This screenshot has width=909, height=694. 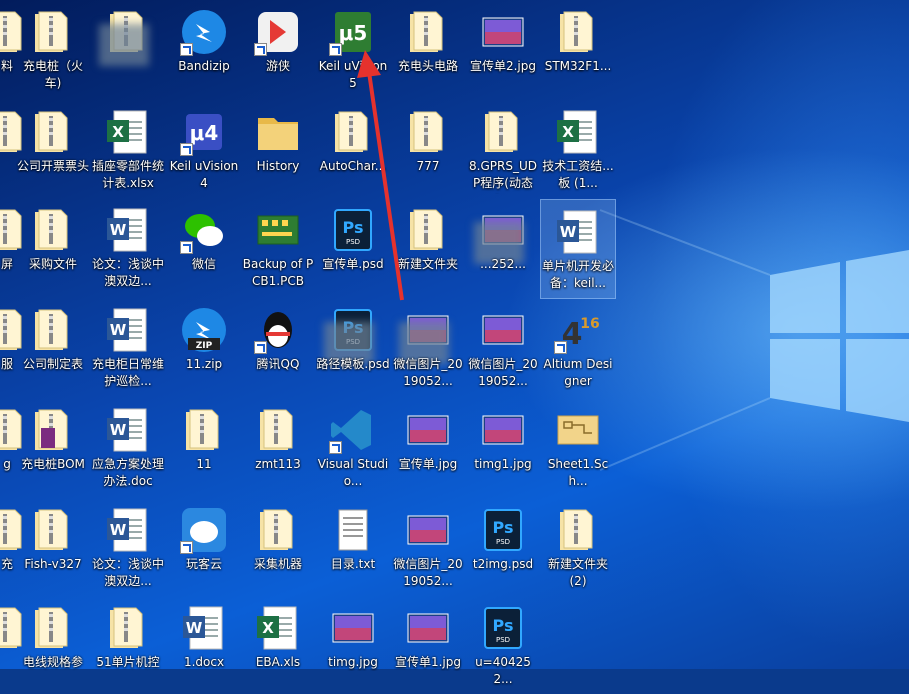 What do you see at coordinates (353, 364) in the screenshot?
I see `desktop-icon-label: 路径模板.psd` at bounding box center [353, 364].